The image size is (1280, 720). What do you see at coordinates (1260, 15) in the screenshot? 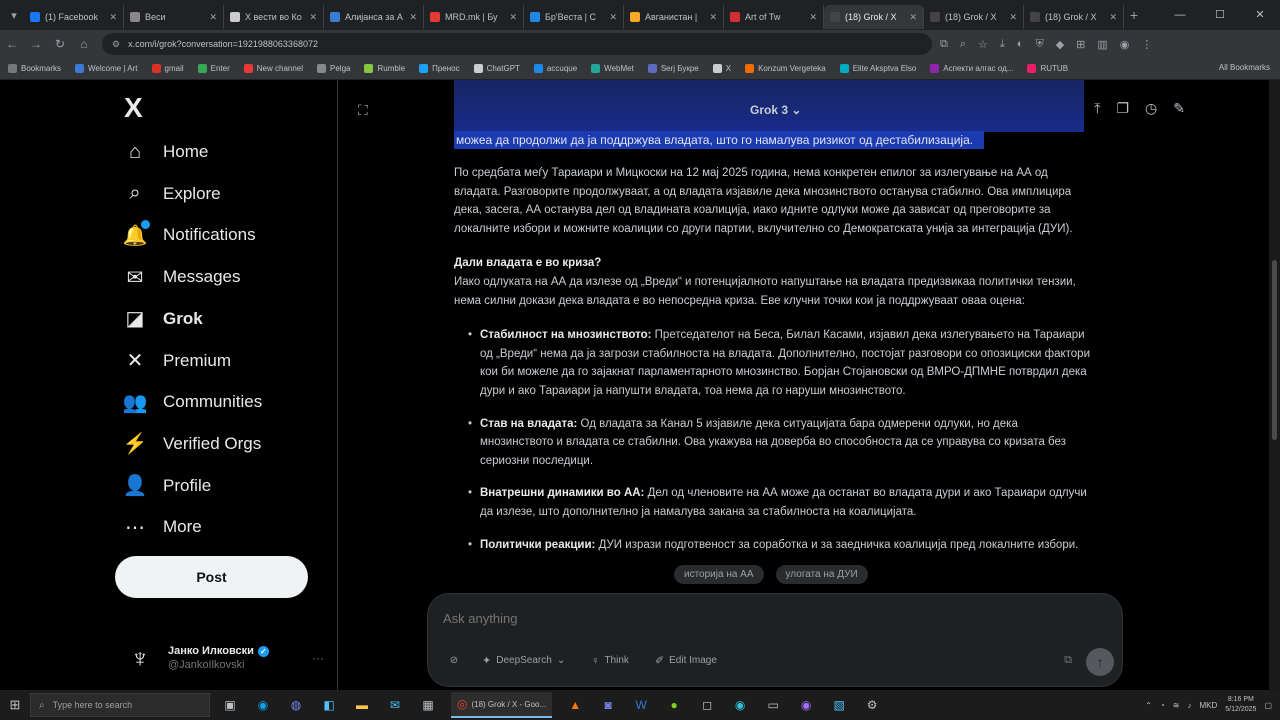
I see `close-window-icon: ✕` at bounding box center [1260, 15].